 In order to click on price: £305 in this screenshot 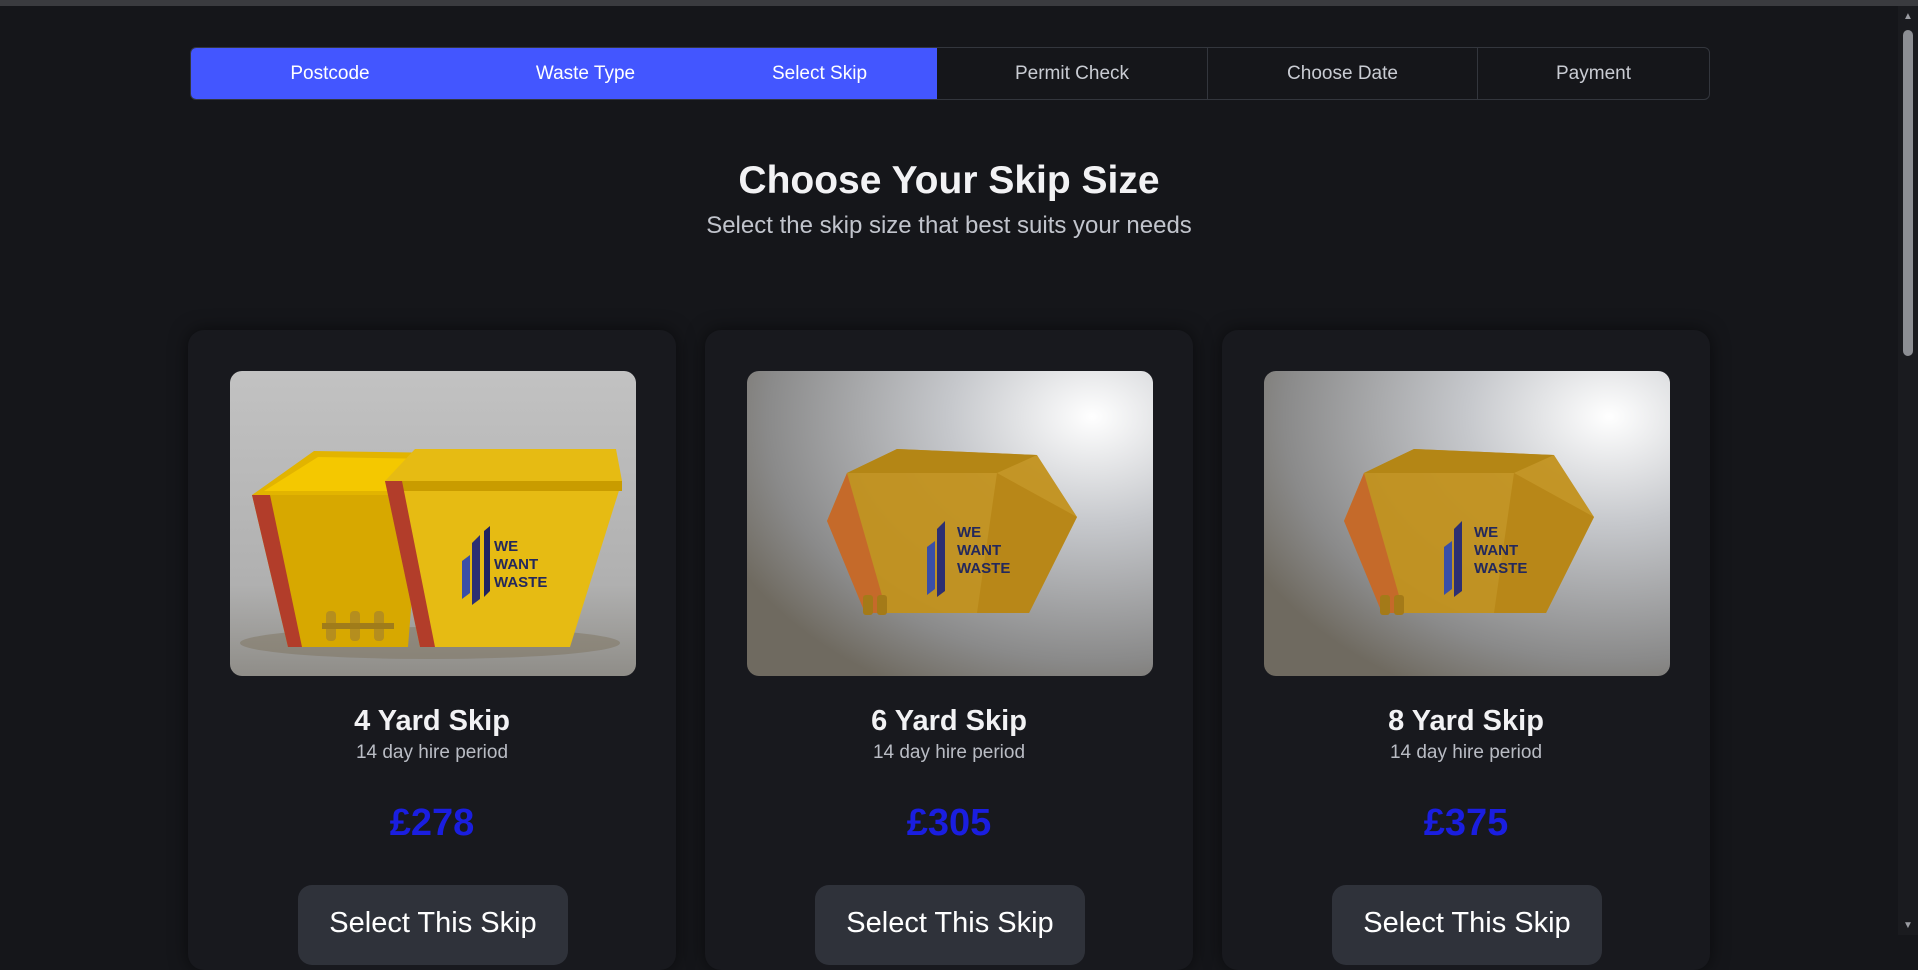, I will do `click(949, 823)`.